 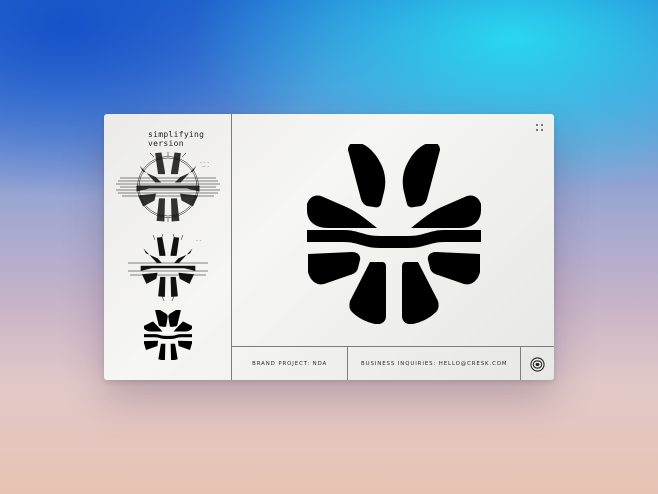 I want to click on business-inquiries-link: BUSINESS INQUIRIES: HELLO@CRESK.COM, so click(x=435, y=363).